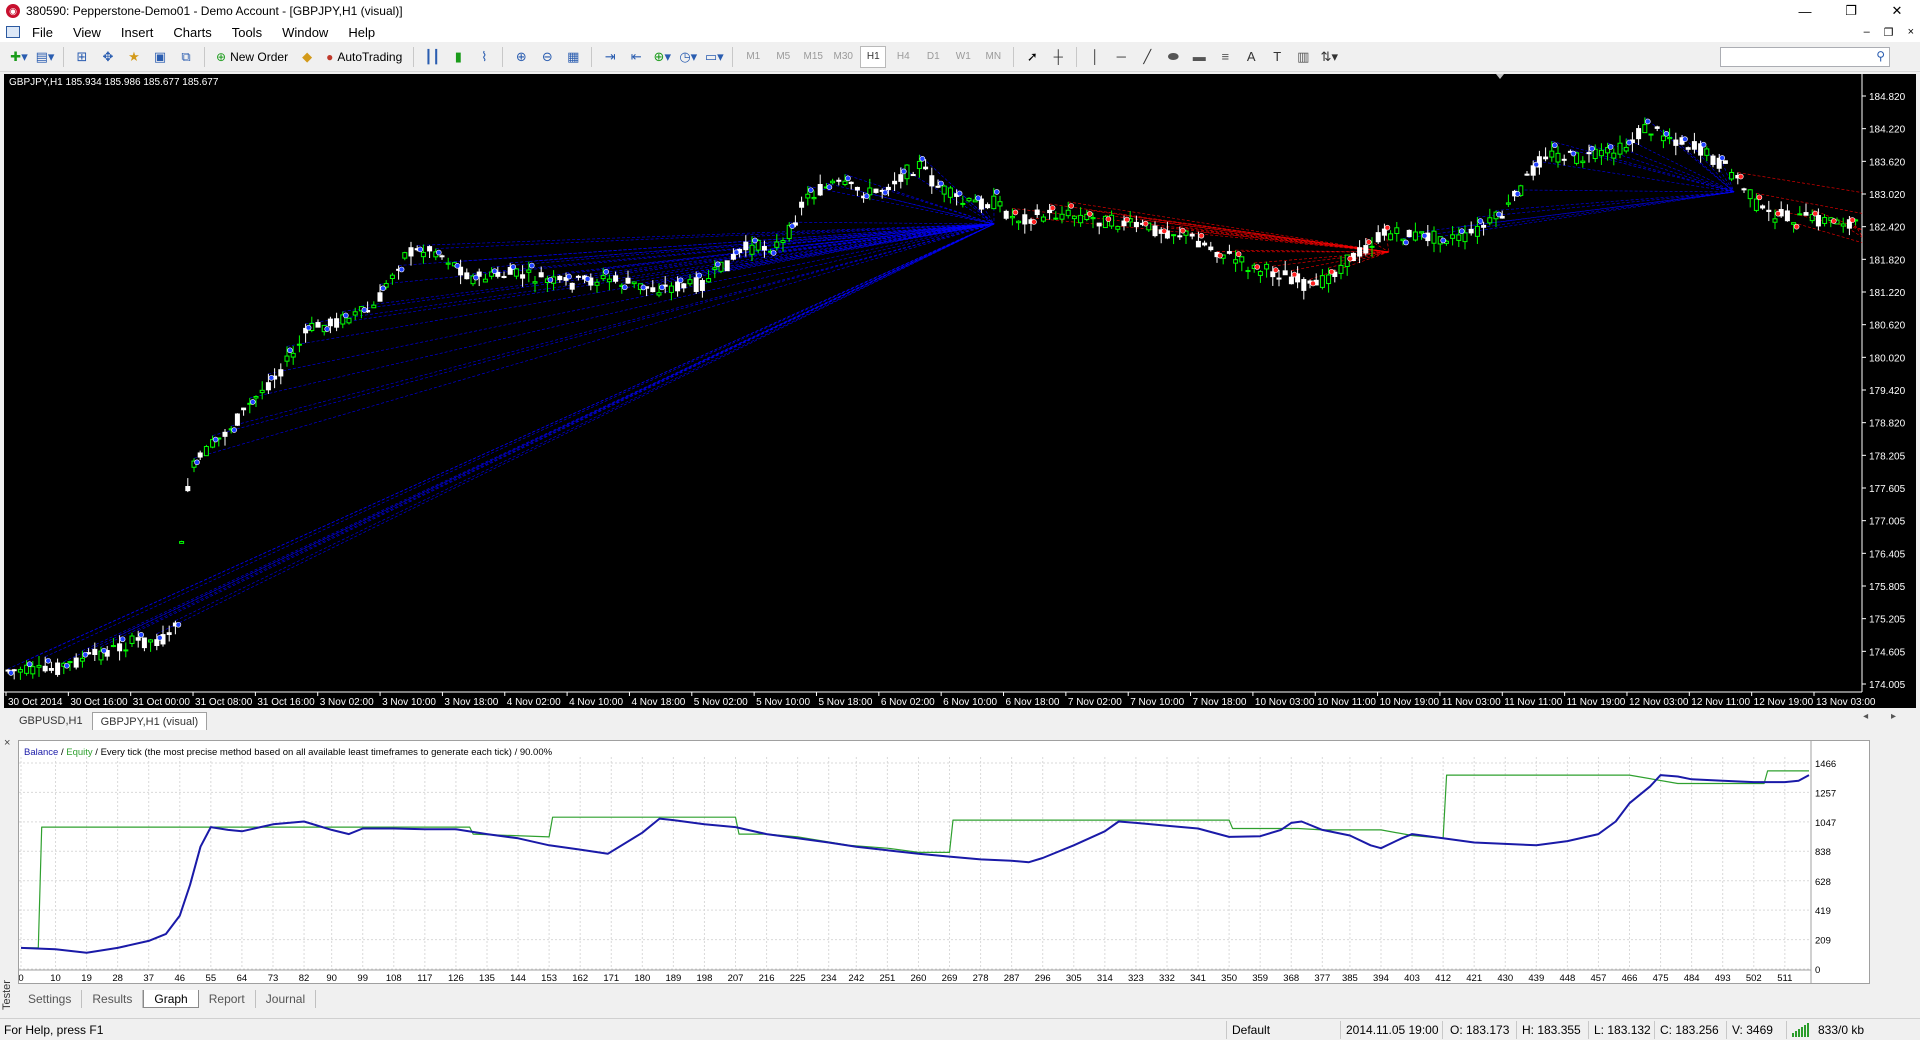 This screenshot has height=1040, width=1920. I want to click on zoom-in-icon: ⊕, so click(521, 57).